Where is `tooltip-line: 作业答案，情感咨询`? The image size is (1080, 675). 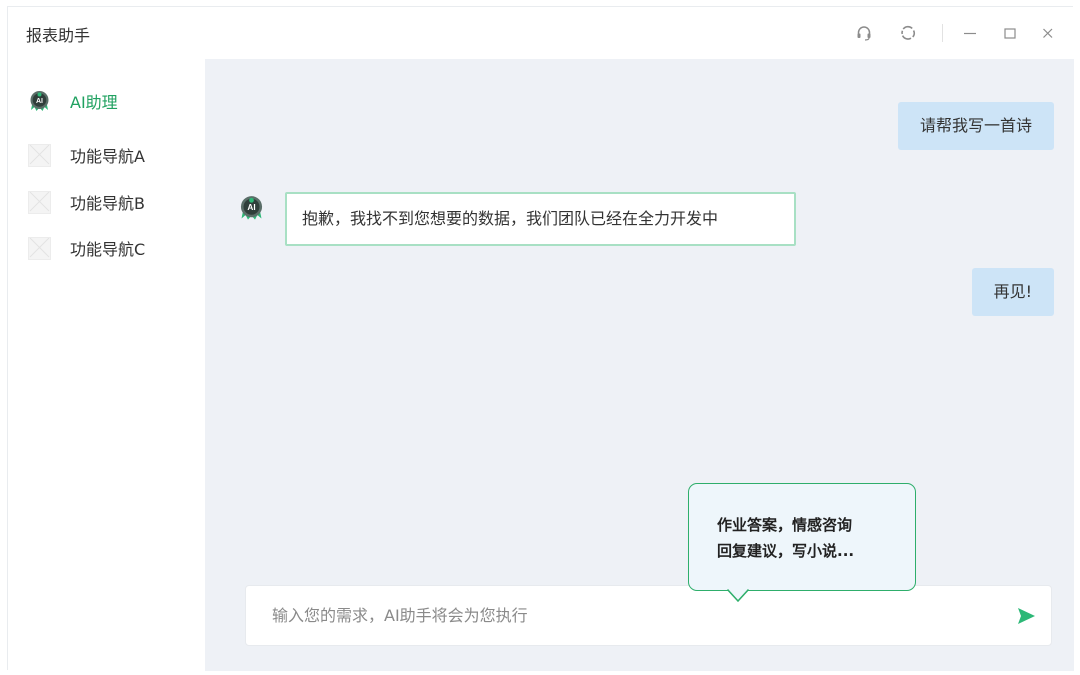 tooltip-line: 作业答案，情感咨询 is located at coordinates (785, 525).